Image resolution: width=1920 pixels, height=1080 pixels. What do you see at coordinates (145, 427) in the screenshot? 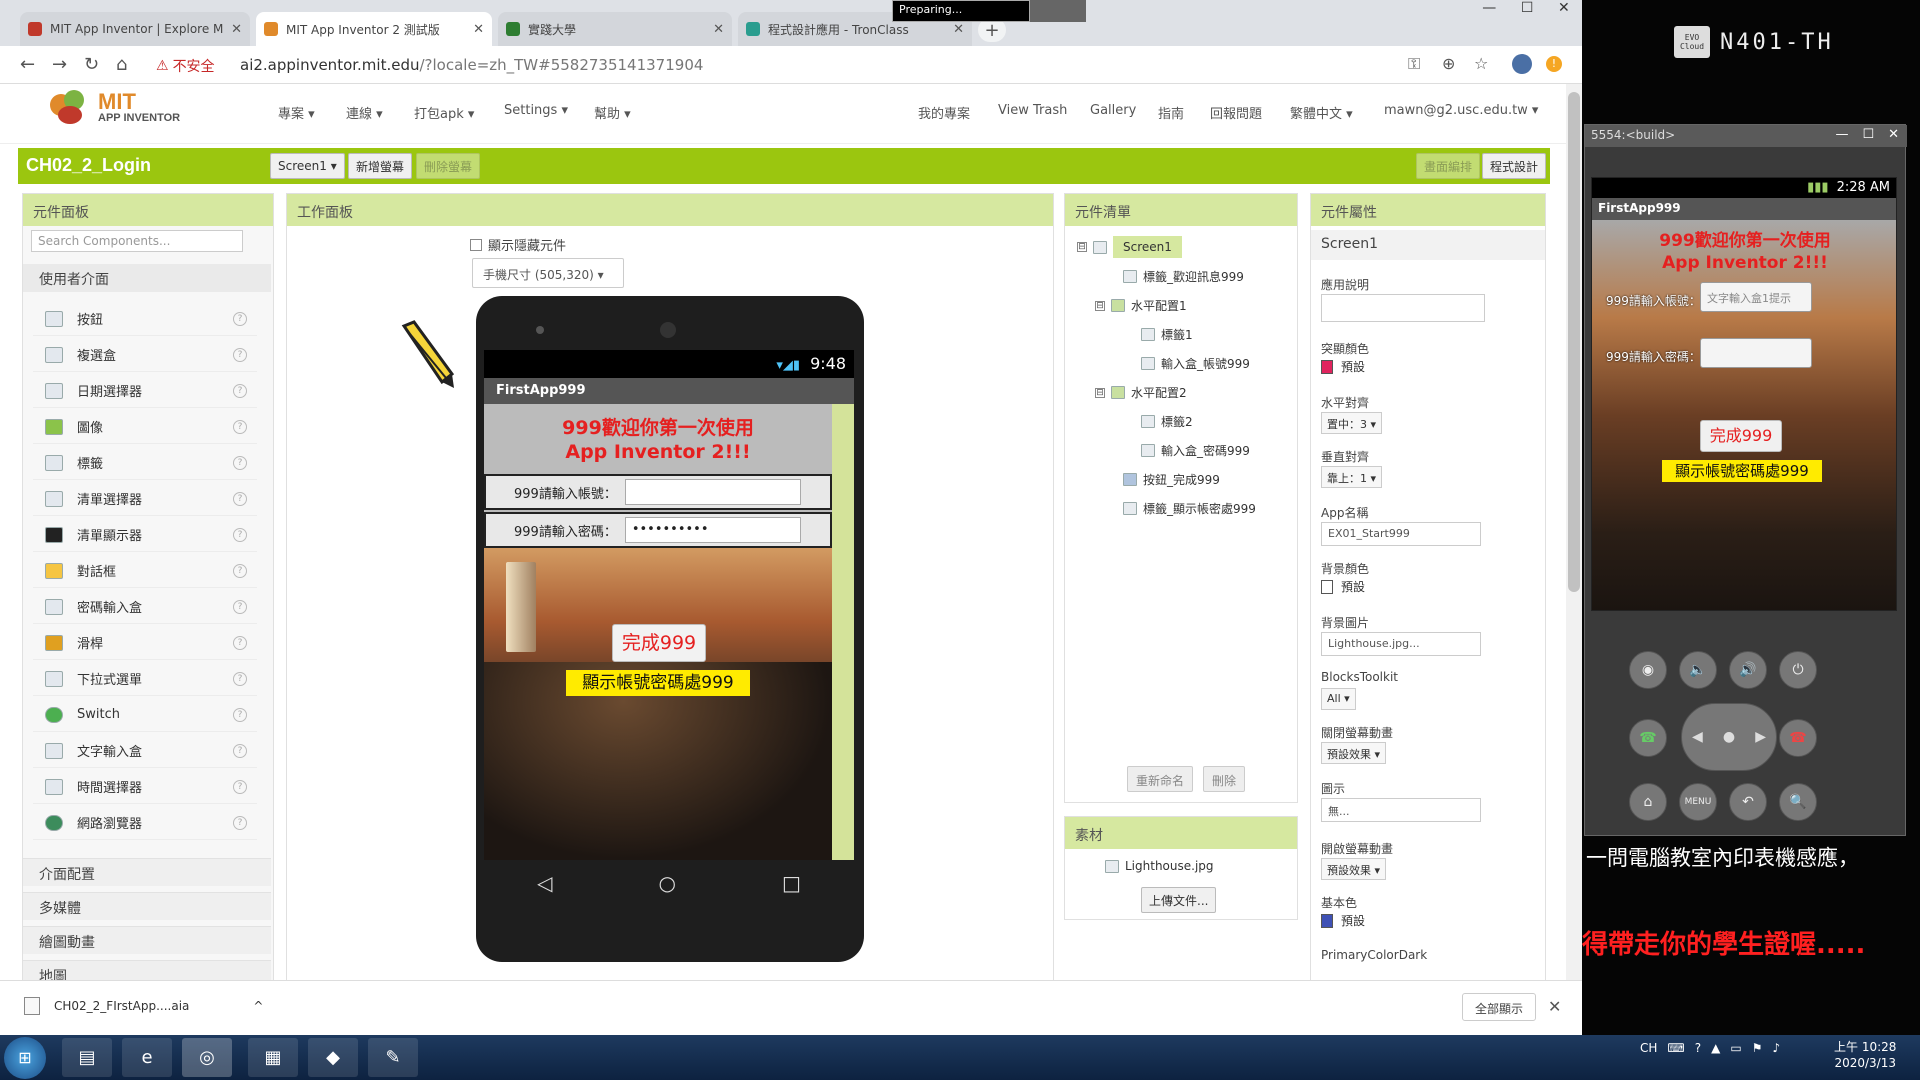
I see `palette-item-image: 圖像?` at bounding box center [145, 427].